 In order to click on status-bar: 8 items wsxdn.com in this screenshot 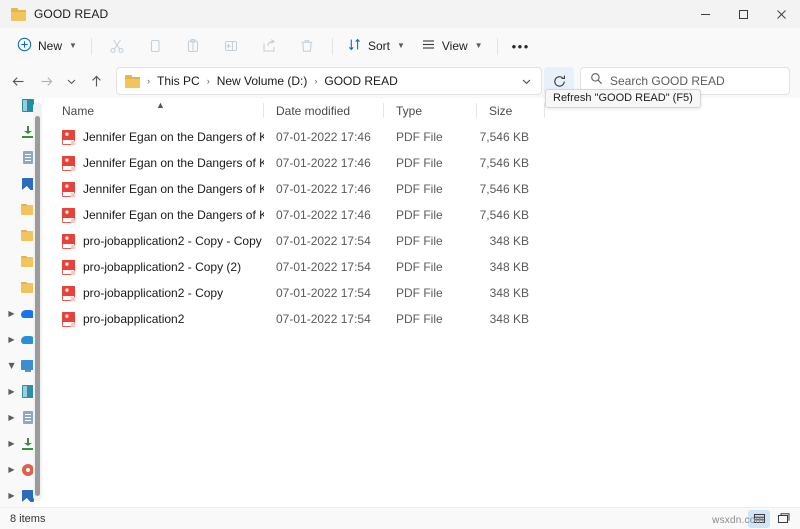, I will do `click(400, 518)`.